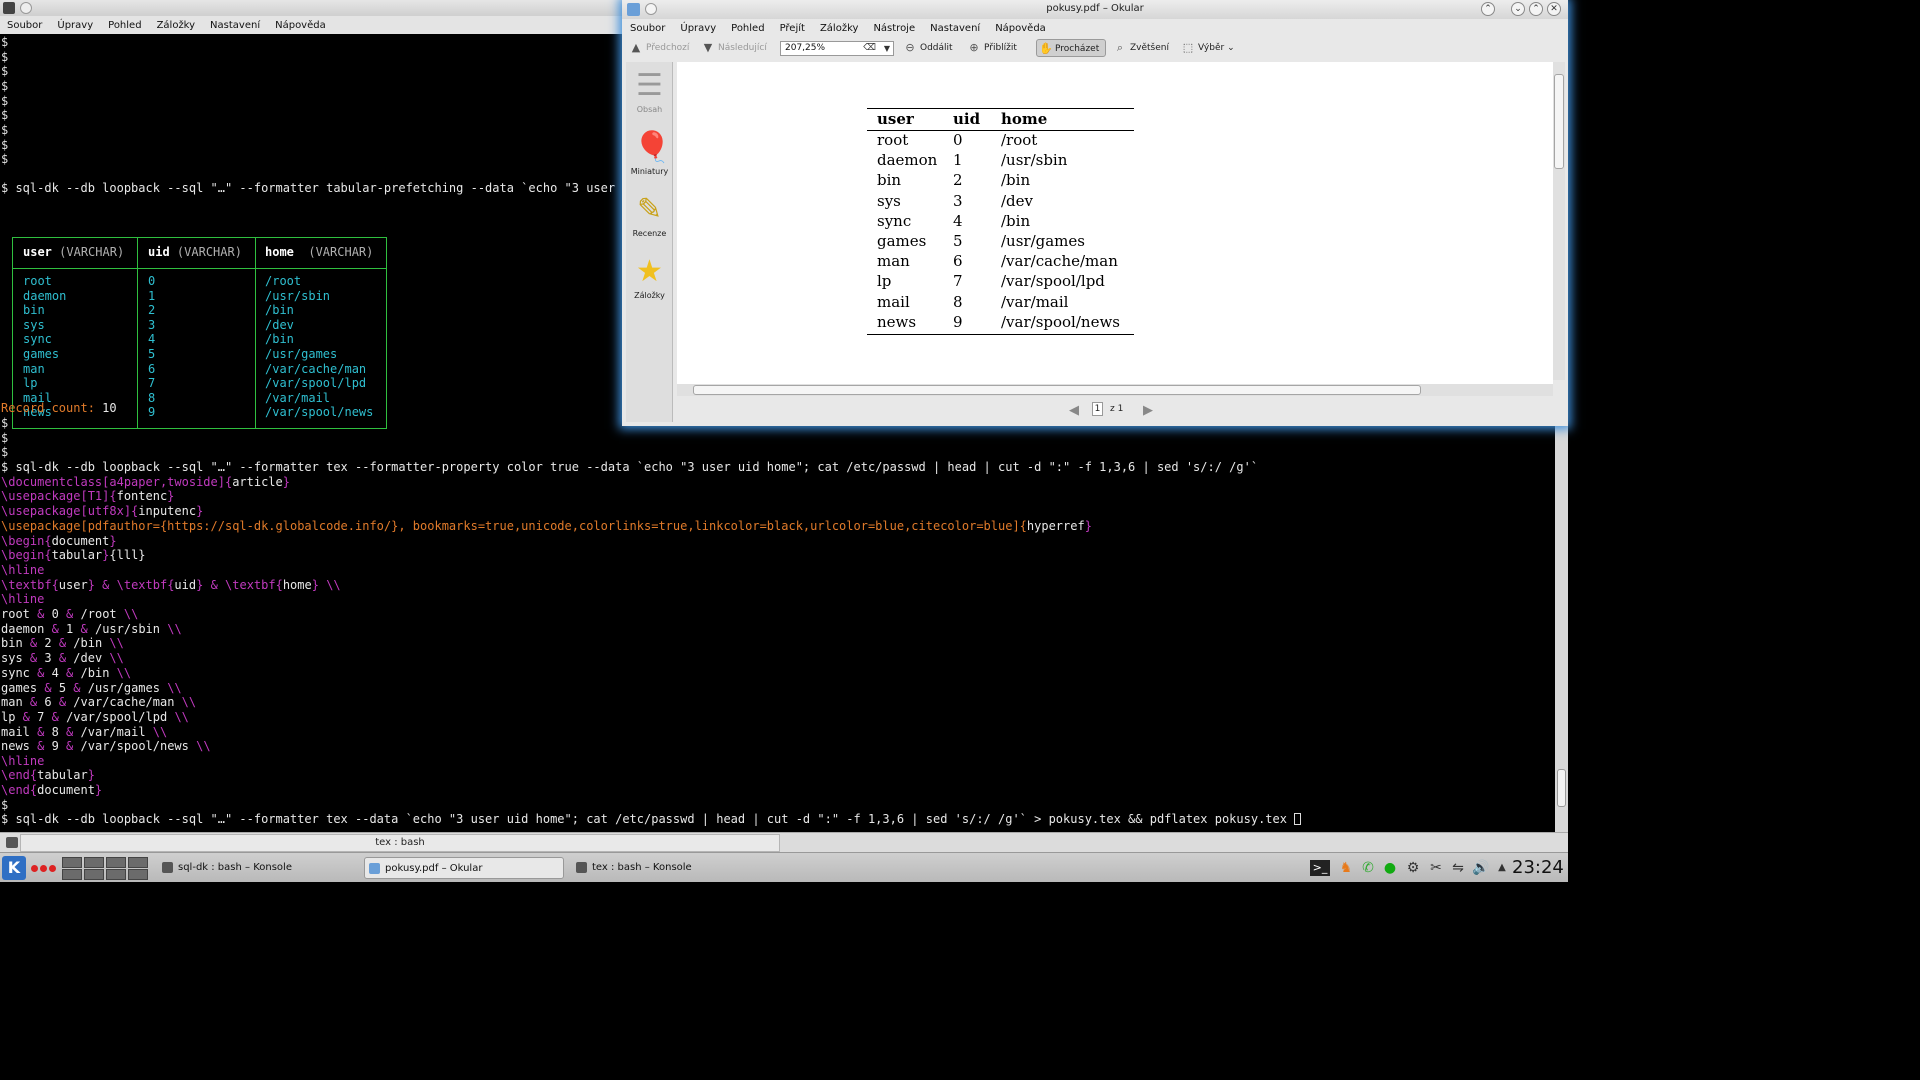  Describe the element at coordinates (300, 25) in the screenshot. I see `konsole-menu-napoveda: Nápověda` at that location.